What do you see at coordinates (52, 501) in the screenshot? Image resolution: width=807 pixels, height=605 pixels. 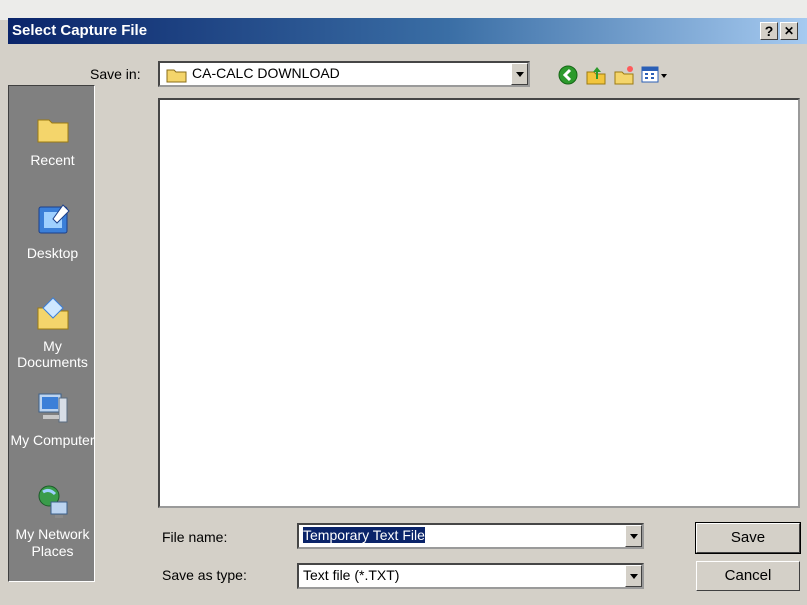 I see `network-icon` at bounding box center [52, 501].